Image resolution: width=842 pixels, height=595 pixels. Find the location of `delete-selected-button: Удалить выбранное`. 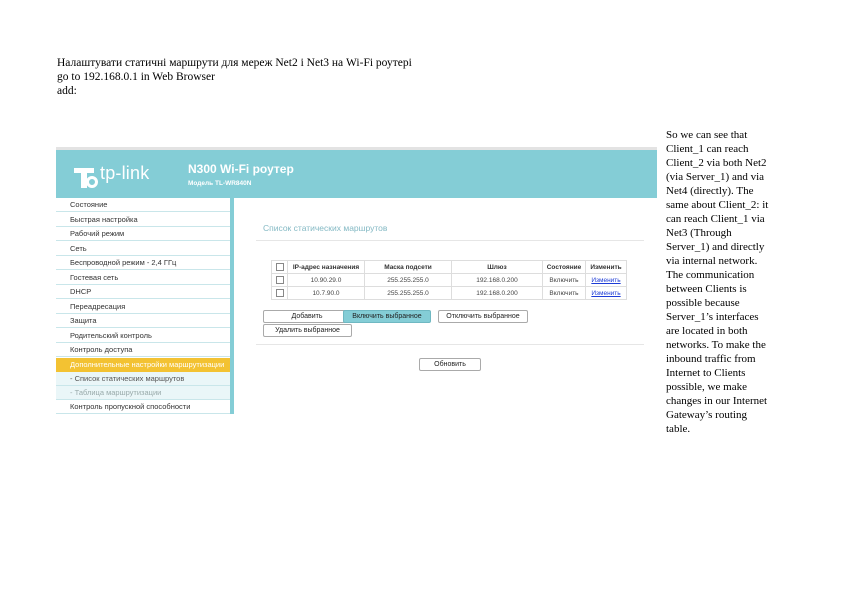

delete-selected-button: Удалить выбранное is located at coordinates (307, 330).